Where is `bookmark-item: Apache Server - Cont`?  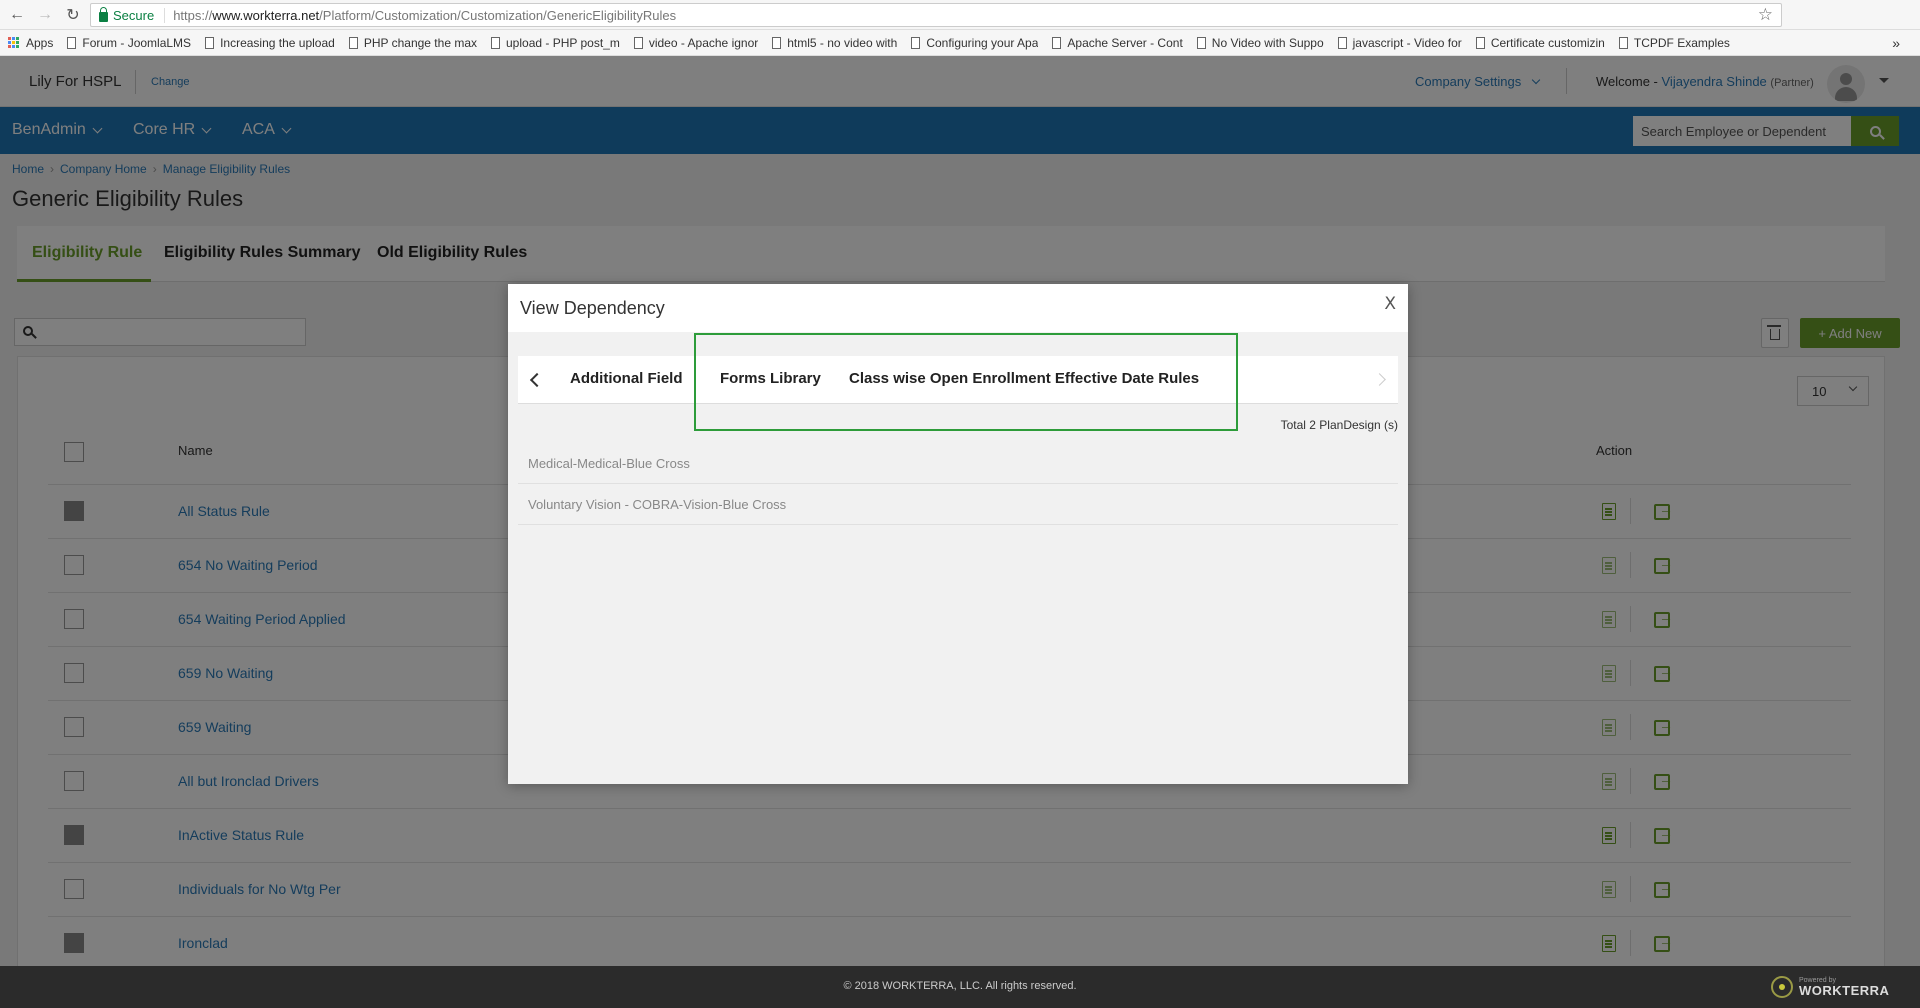
bookmark-item: Apache Server - Cont is located at coordinates (1117, 42).